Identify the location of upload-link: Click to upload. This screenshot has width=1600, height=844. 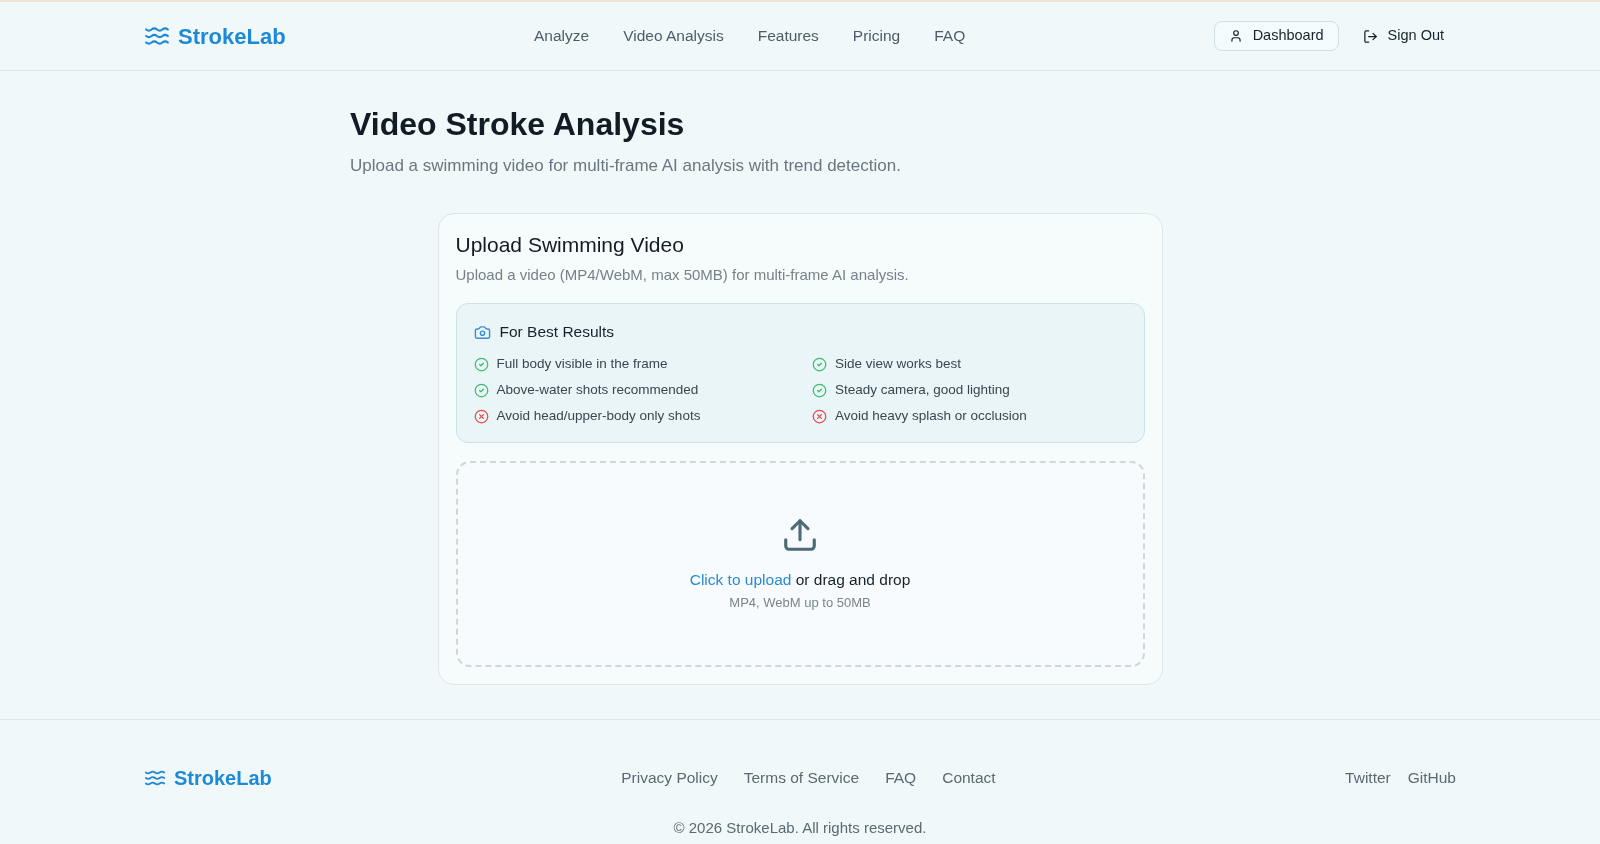
(740, 579).